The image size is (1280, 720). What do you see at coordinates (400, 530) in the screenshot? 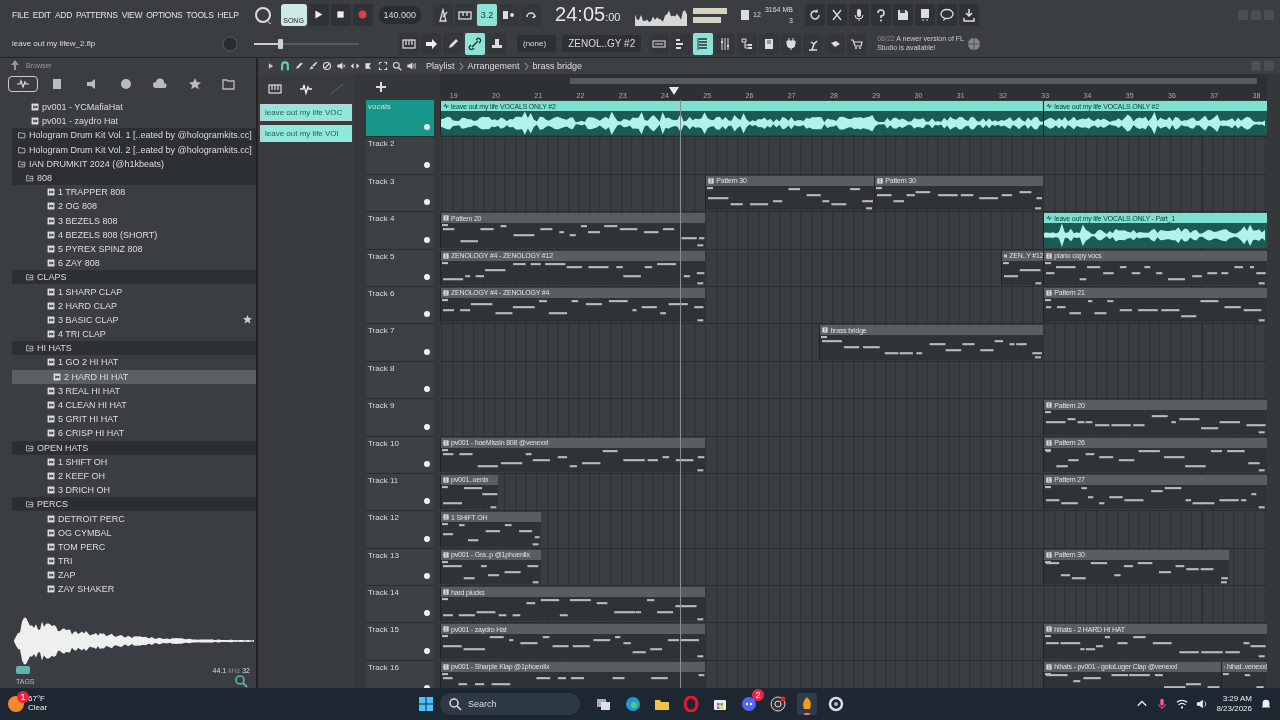
I see `track-header: Track 12` at bounding box center [400, 530].